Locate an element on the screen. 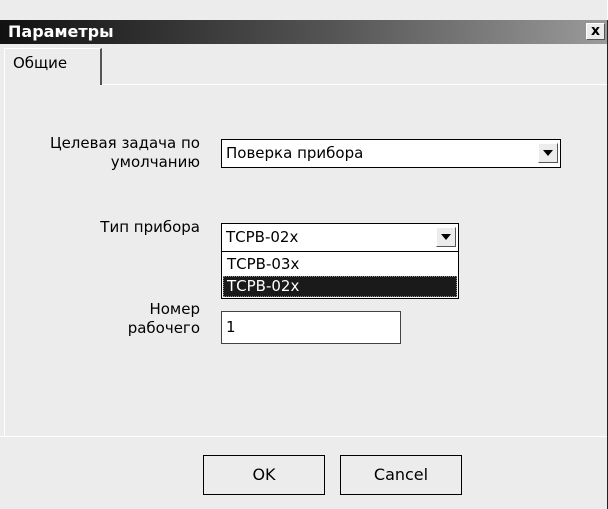  close-button: x is located at coordinates (595, 31).